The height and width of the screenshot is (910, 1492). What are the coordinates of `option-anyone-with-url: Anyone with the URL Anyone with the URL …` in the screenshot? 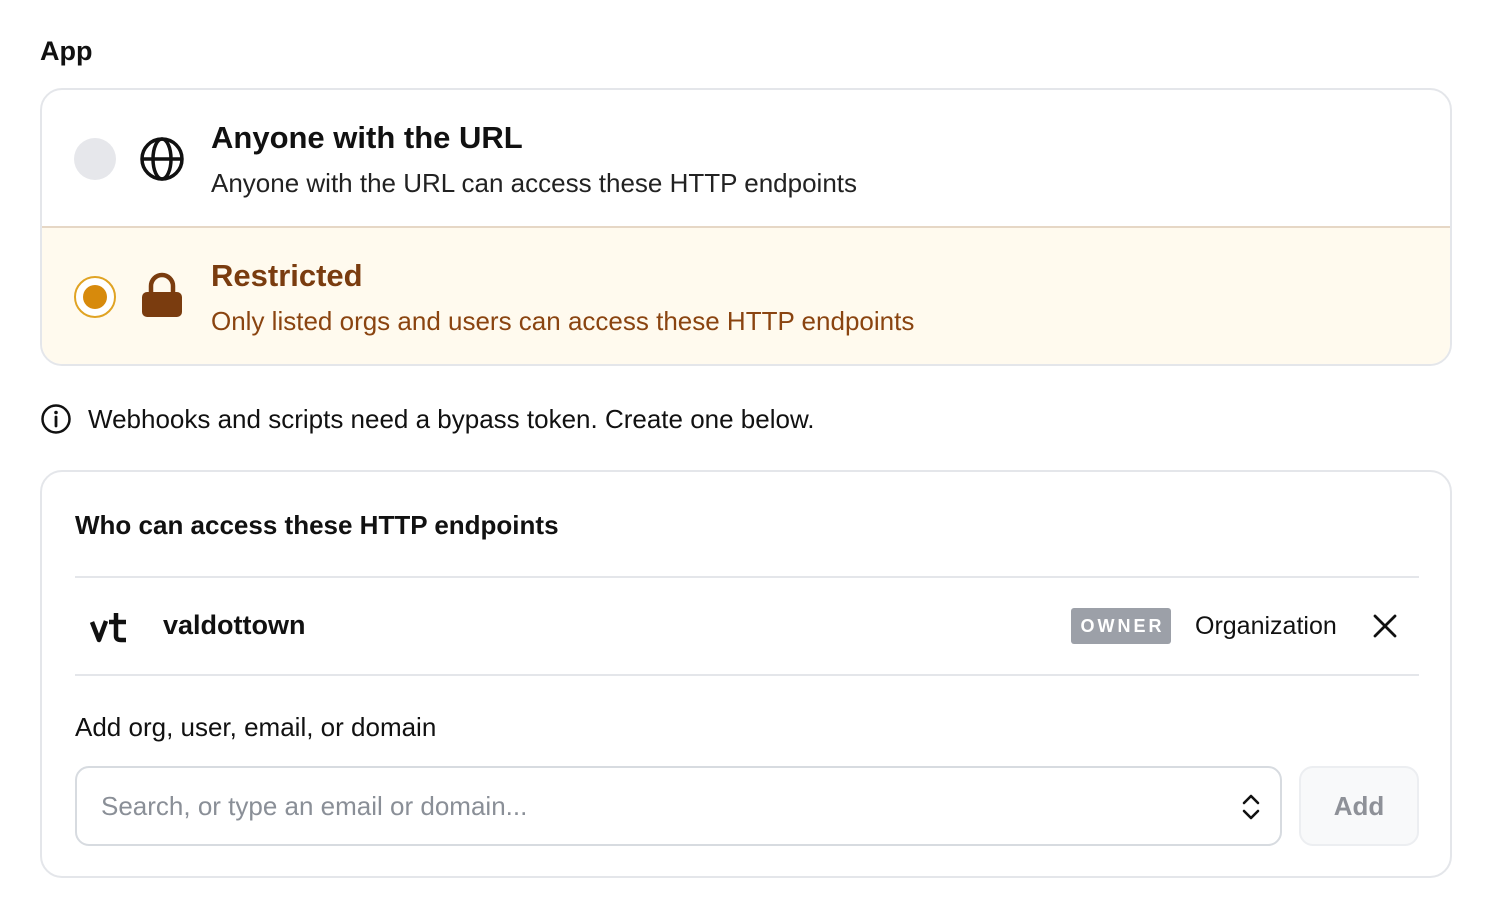 It's located at (746, 159).